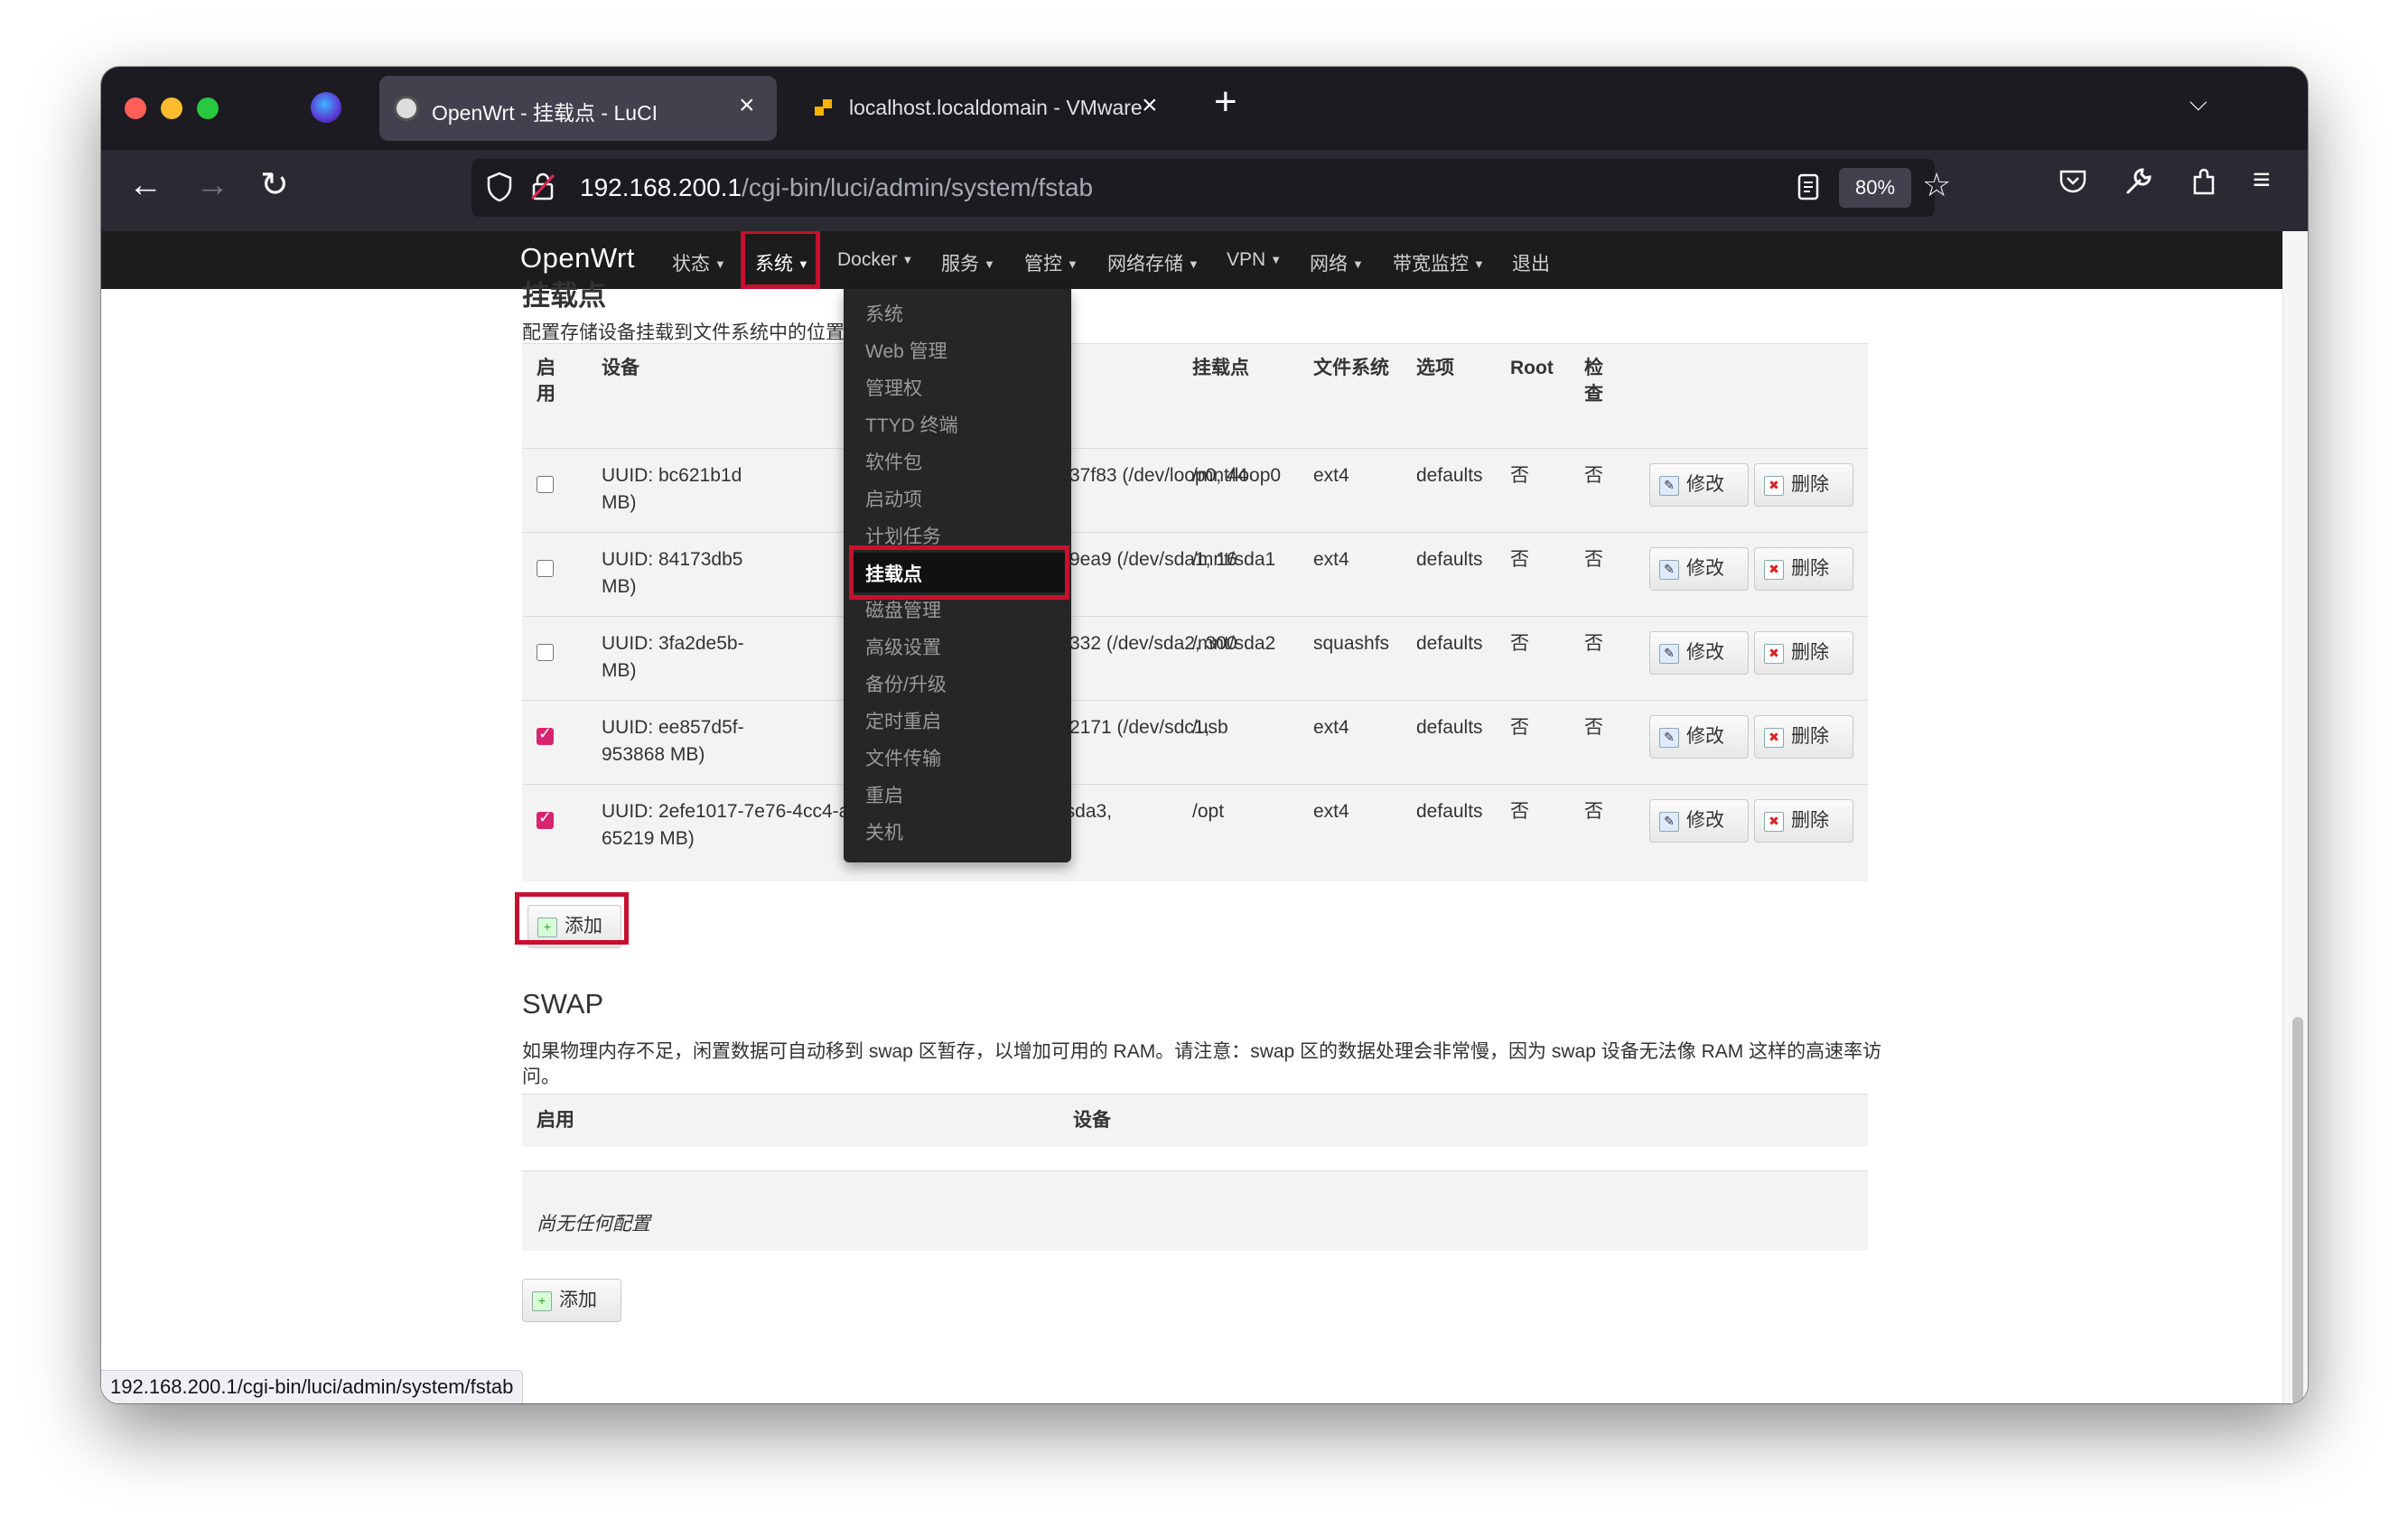 The image size is (2408, 1537). I want to click on menu-label: 带宽监控, so click(1431, 264).